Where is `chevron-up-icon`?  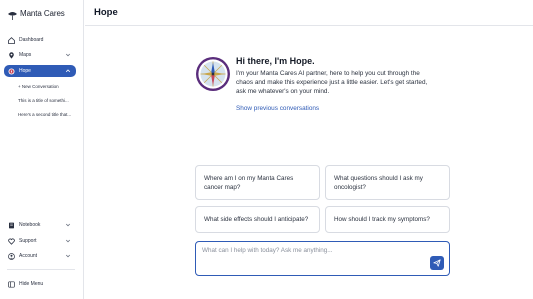 chevron-up-icon is located at coordinates (68, 71).